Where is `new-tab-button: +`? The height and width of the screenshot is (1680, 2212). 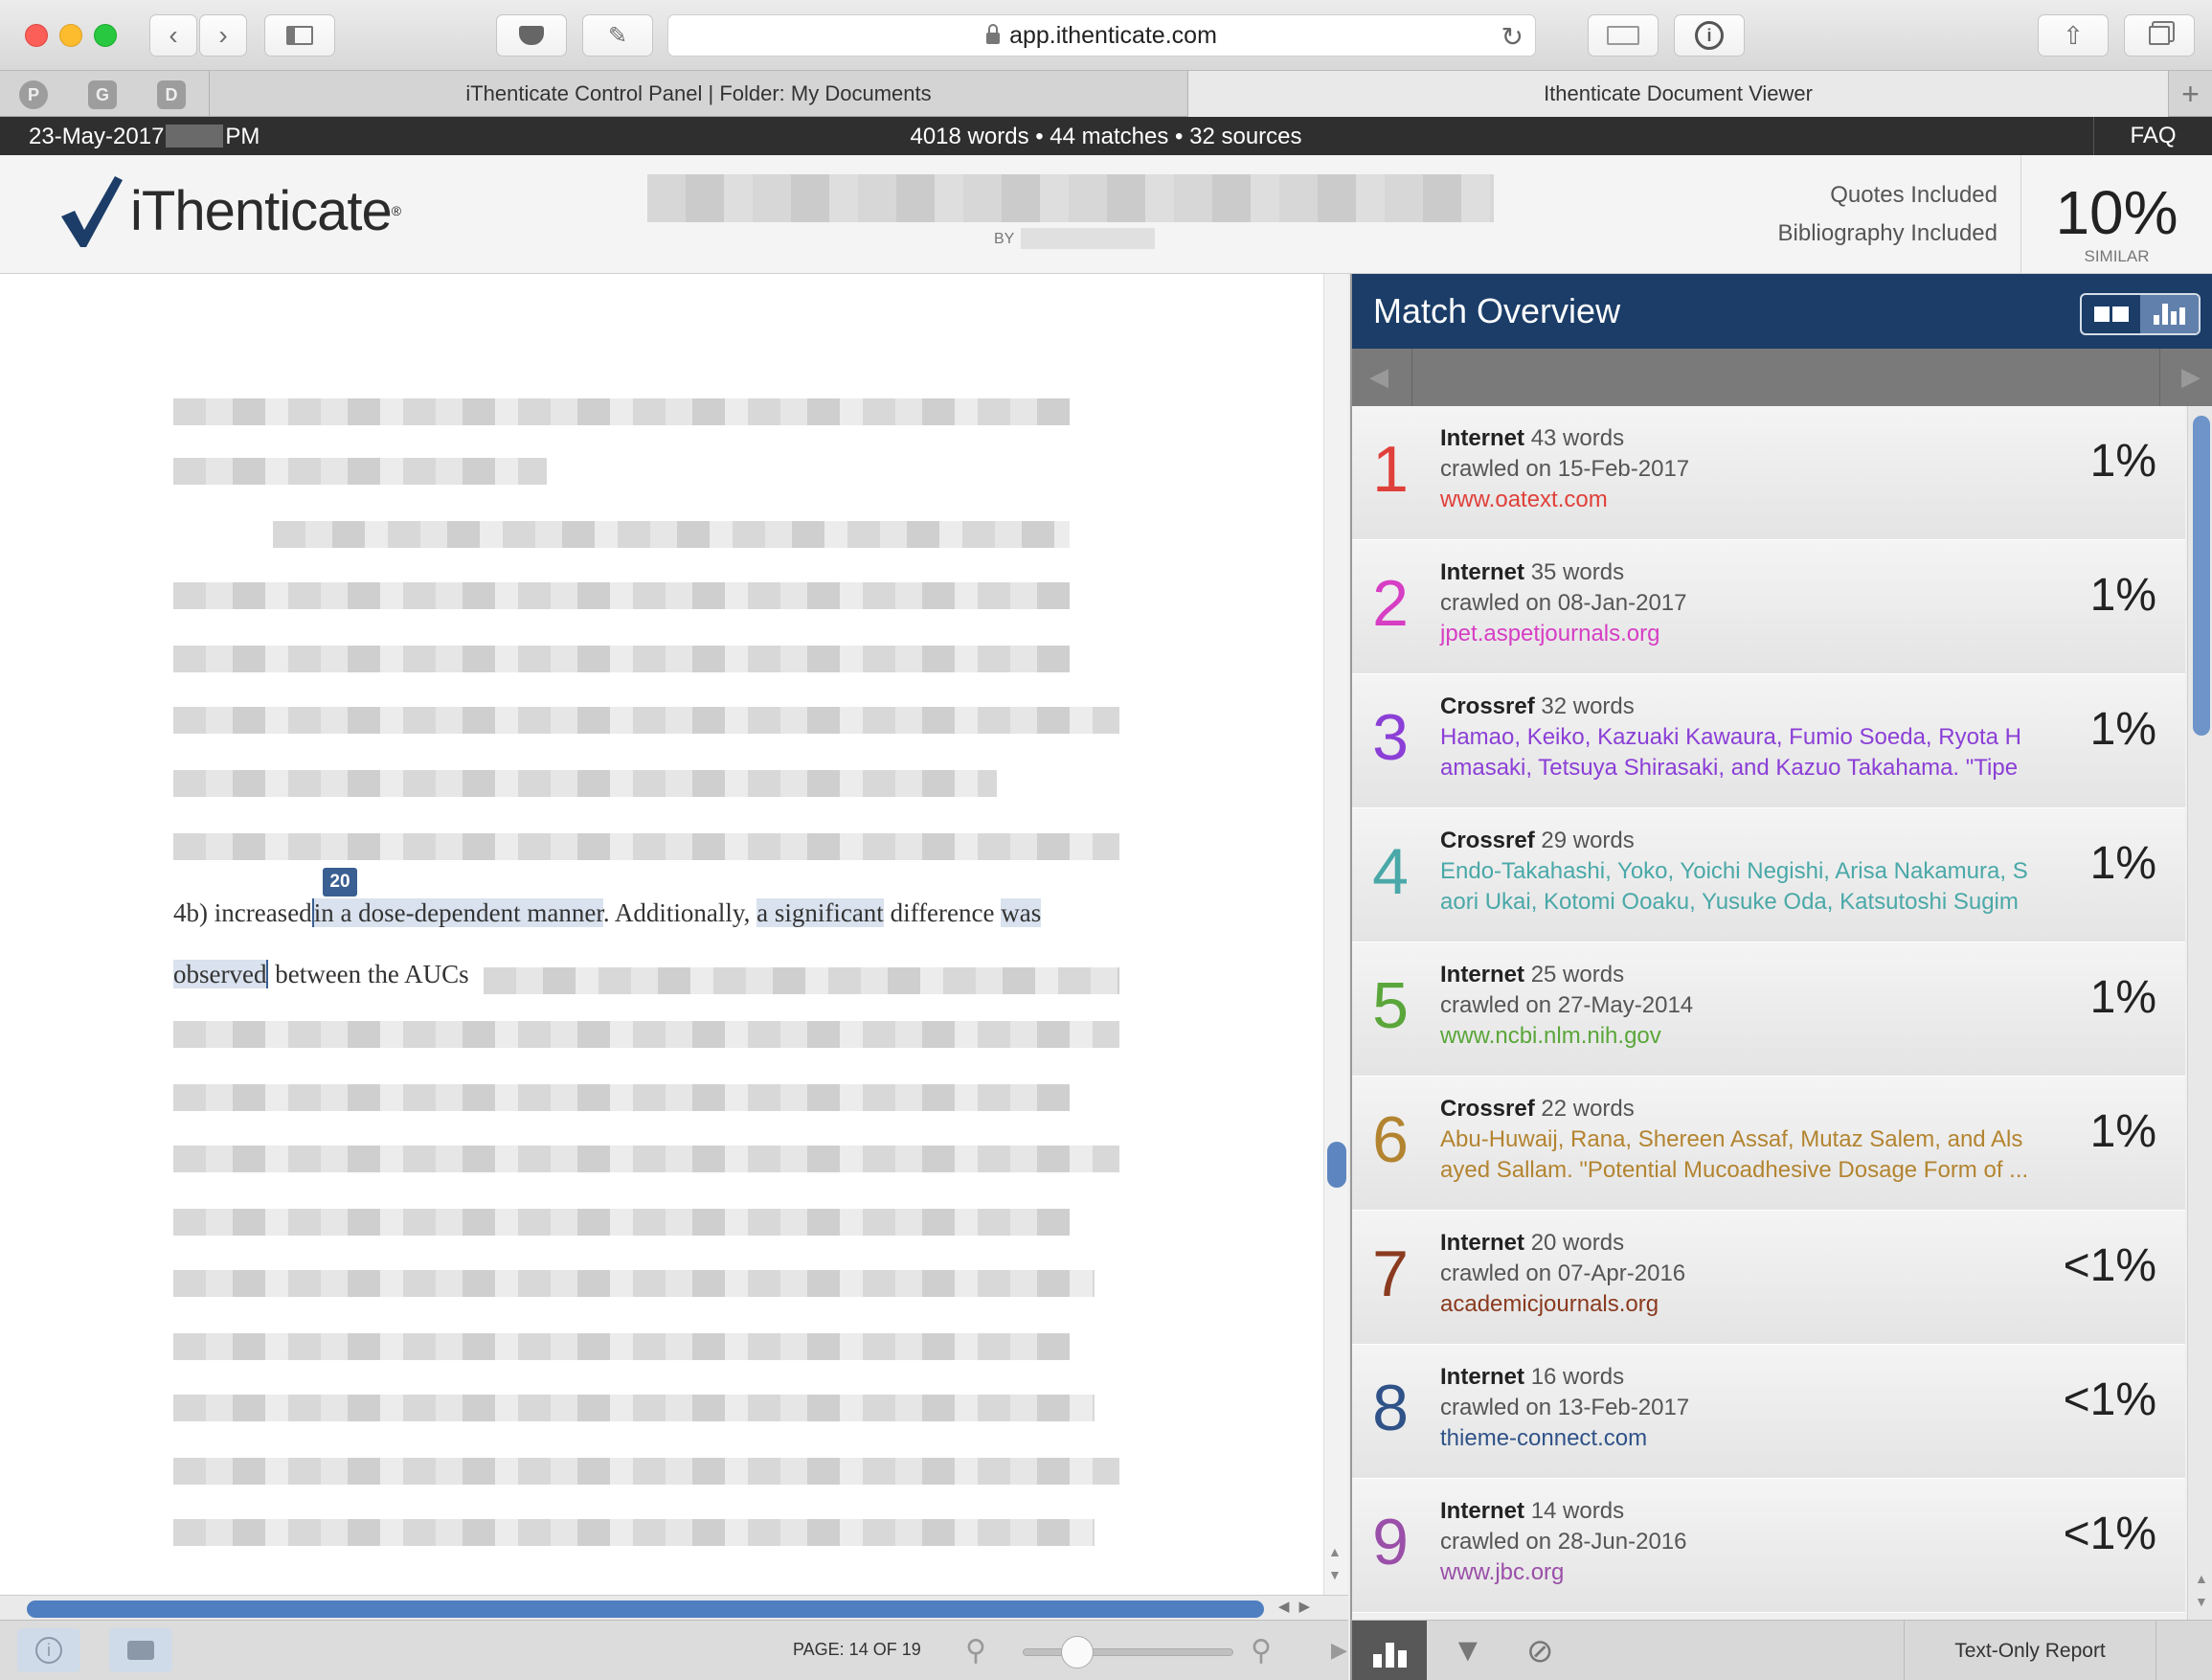
new-tab-button: + is located at coordinates (2190, 94).